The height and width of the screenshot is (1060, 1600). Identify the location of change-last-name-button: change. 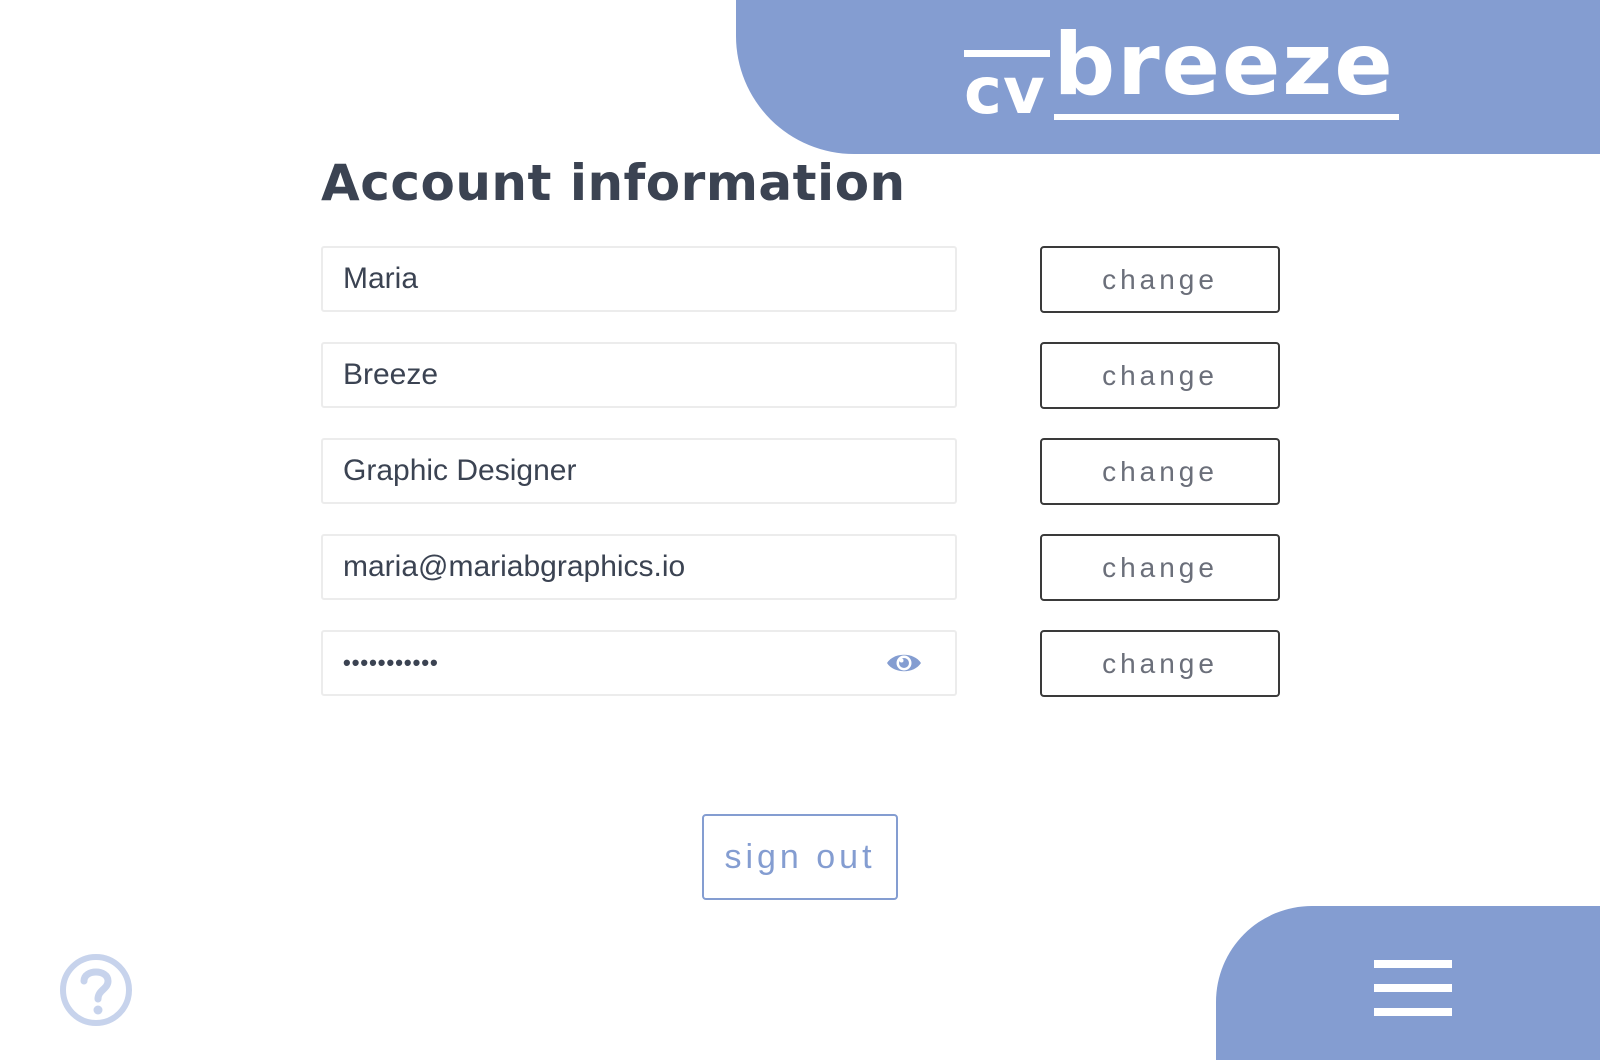
(1160, 375).